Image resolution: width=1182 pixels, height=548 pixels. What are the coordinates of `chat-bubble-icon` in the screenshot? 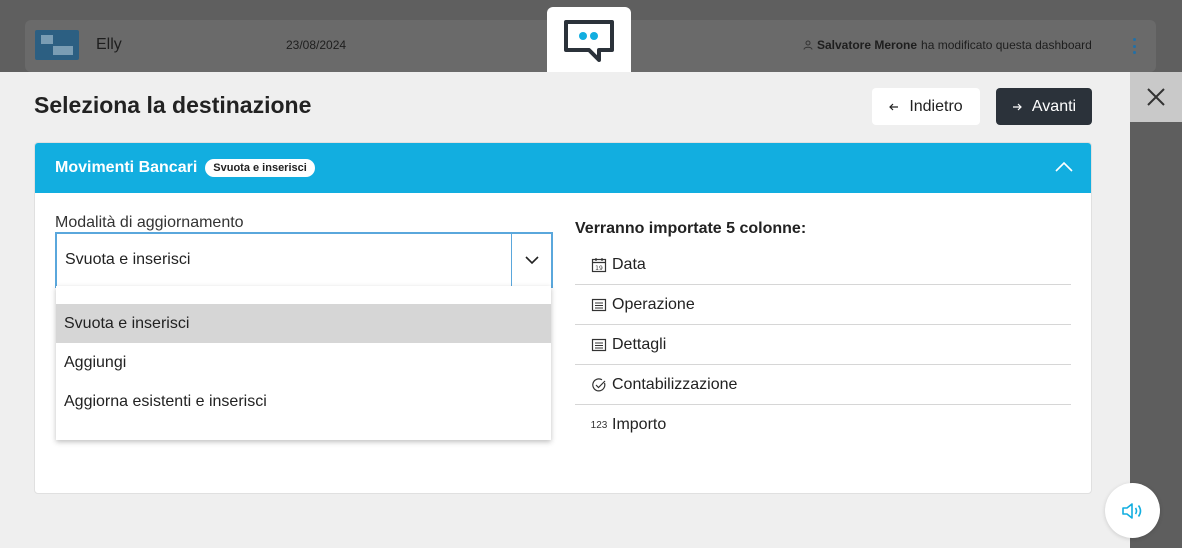 It's located at (589, 41).